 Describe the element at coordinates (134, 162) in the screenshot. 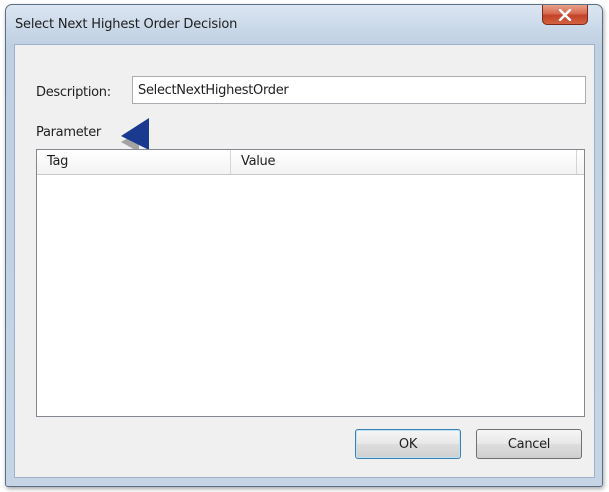

I see `column-header-tag: Tag` at that location.